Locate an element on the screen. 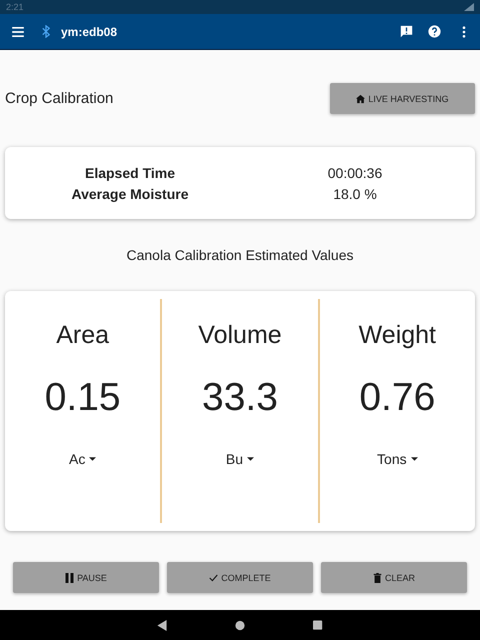 This screenshot has height=640, width=480. estimate-value: 0.76 is located at coordinates (397, 398).